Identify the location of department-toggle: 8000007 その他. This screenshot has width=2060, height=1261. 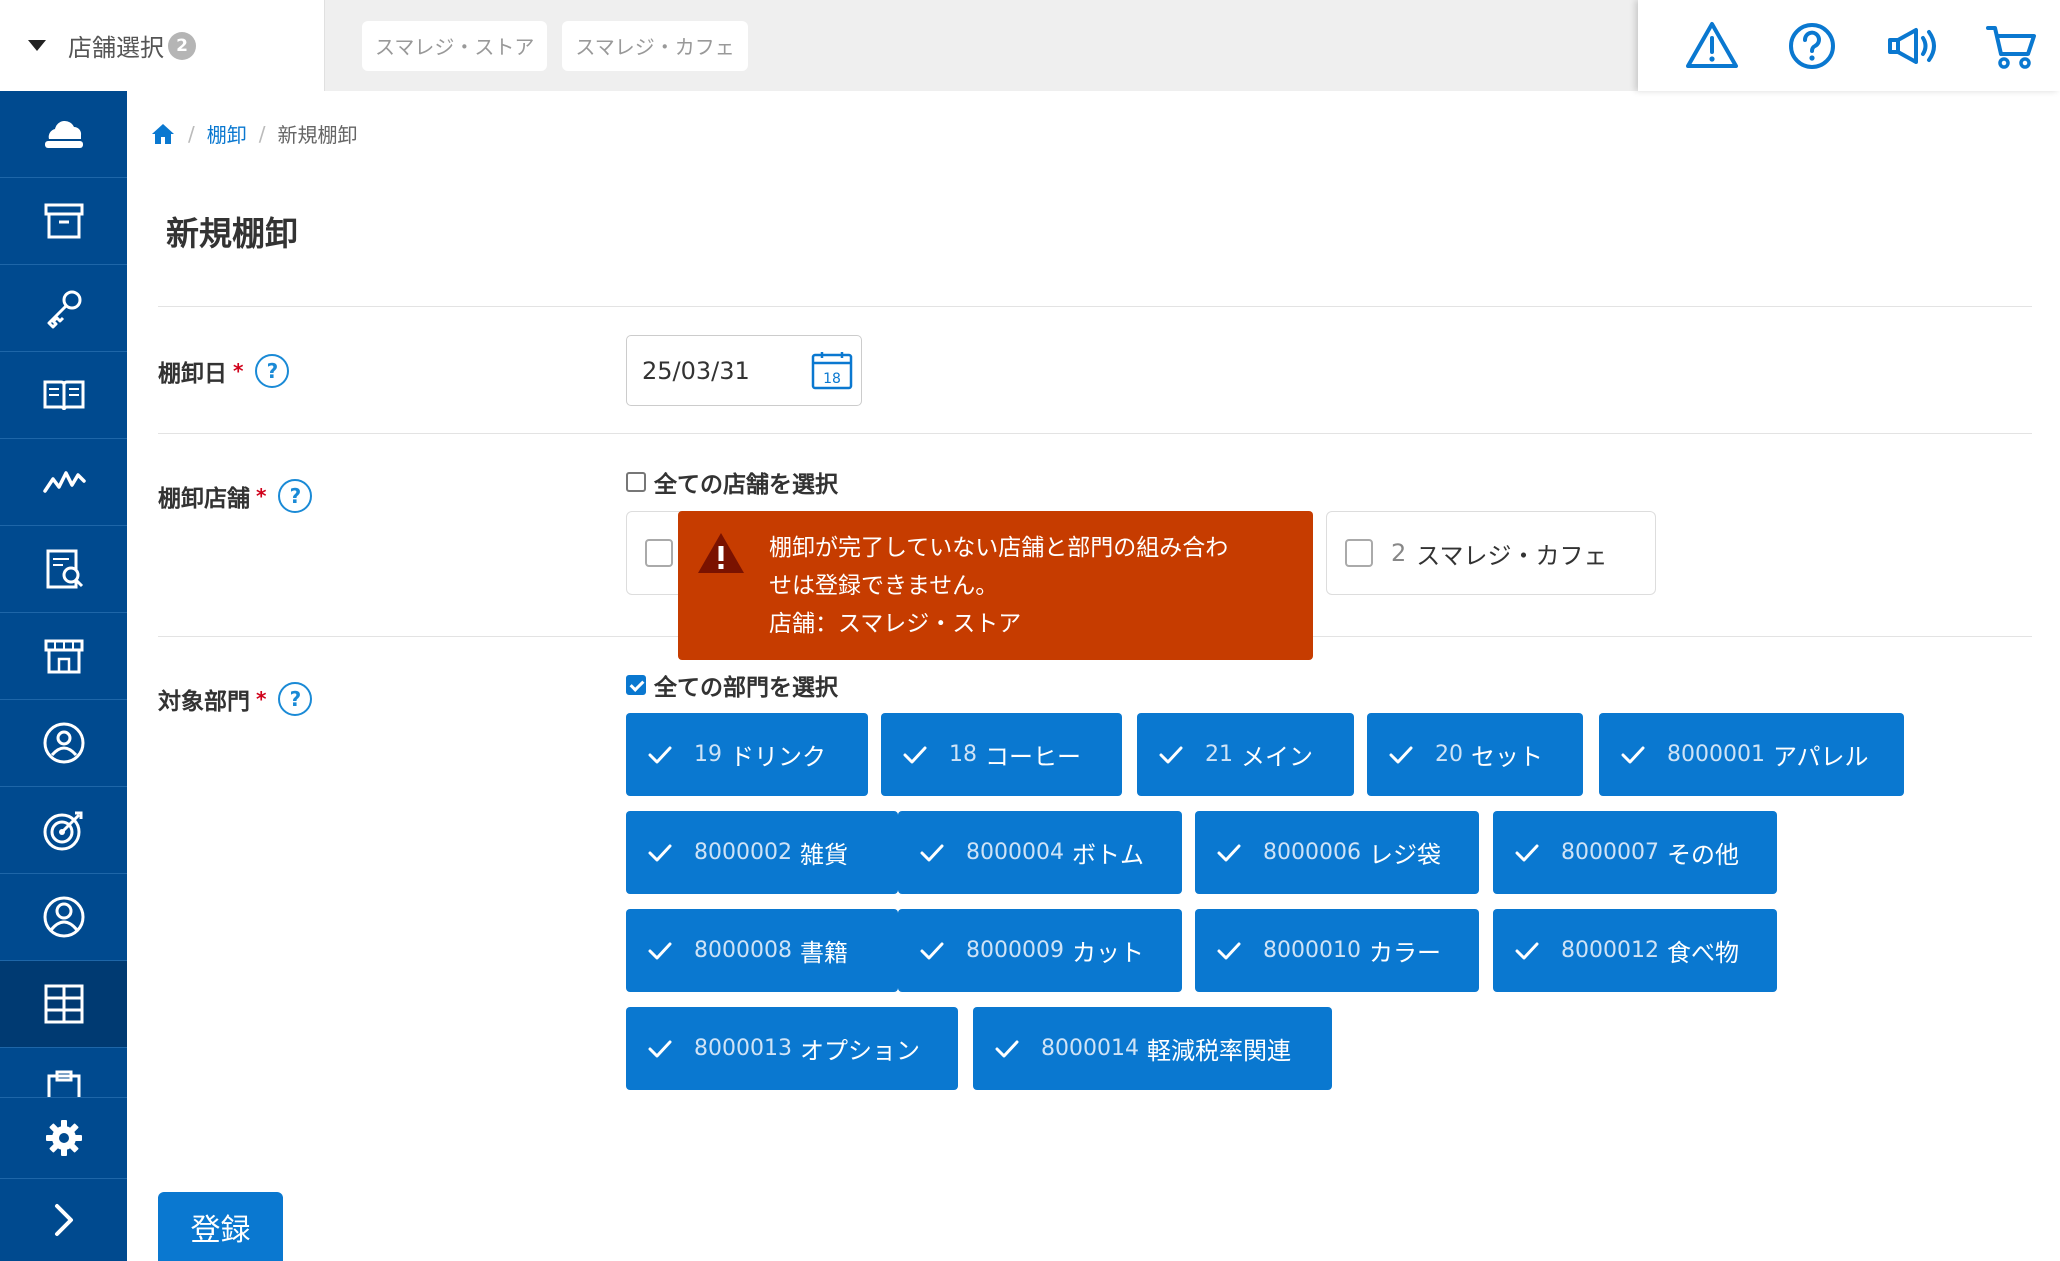
(1635, 852).